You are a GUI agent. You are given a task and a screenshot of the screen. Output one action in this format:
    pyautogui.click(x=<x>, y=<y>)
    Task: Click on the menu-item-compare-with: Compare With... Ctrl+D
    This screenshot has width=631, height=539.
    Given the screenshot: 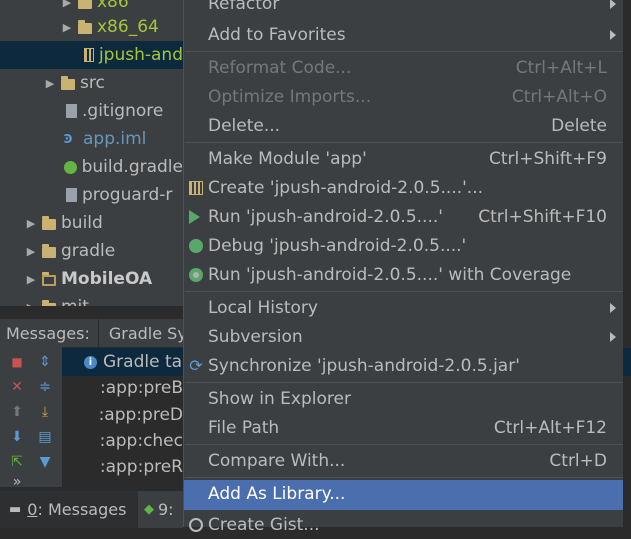 What is the action you would take?
    pyautogui.click(x=404, y=461)
    